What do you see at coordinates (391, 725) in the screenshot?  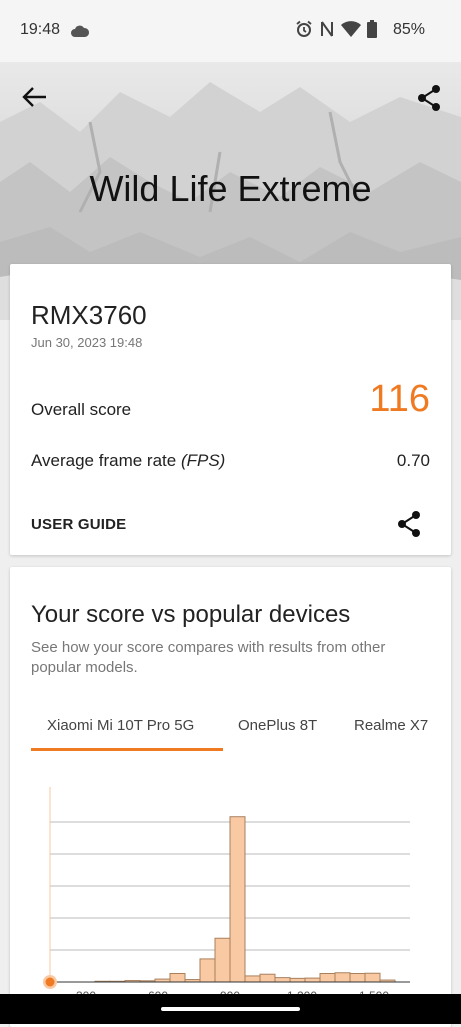 I see `tab-realme-x7: Realme X7` at bounding box center [391, 725].